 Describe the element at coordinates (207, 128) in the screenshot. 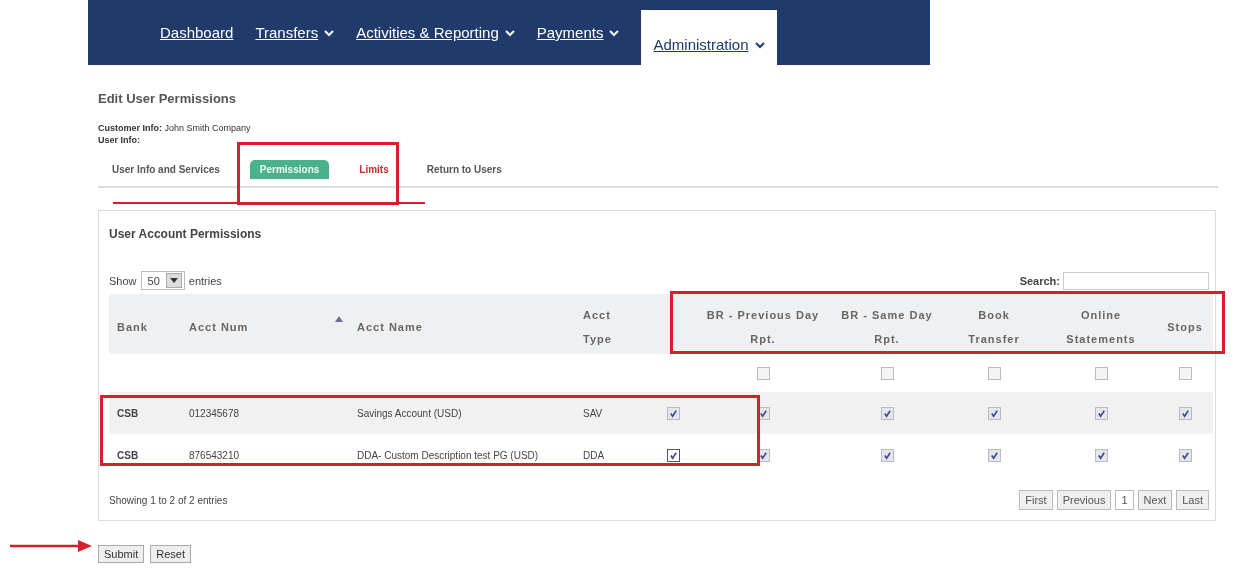

I see `customer-info-value: John Smith Company` at that location.